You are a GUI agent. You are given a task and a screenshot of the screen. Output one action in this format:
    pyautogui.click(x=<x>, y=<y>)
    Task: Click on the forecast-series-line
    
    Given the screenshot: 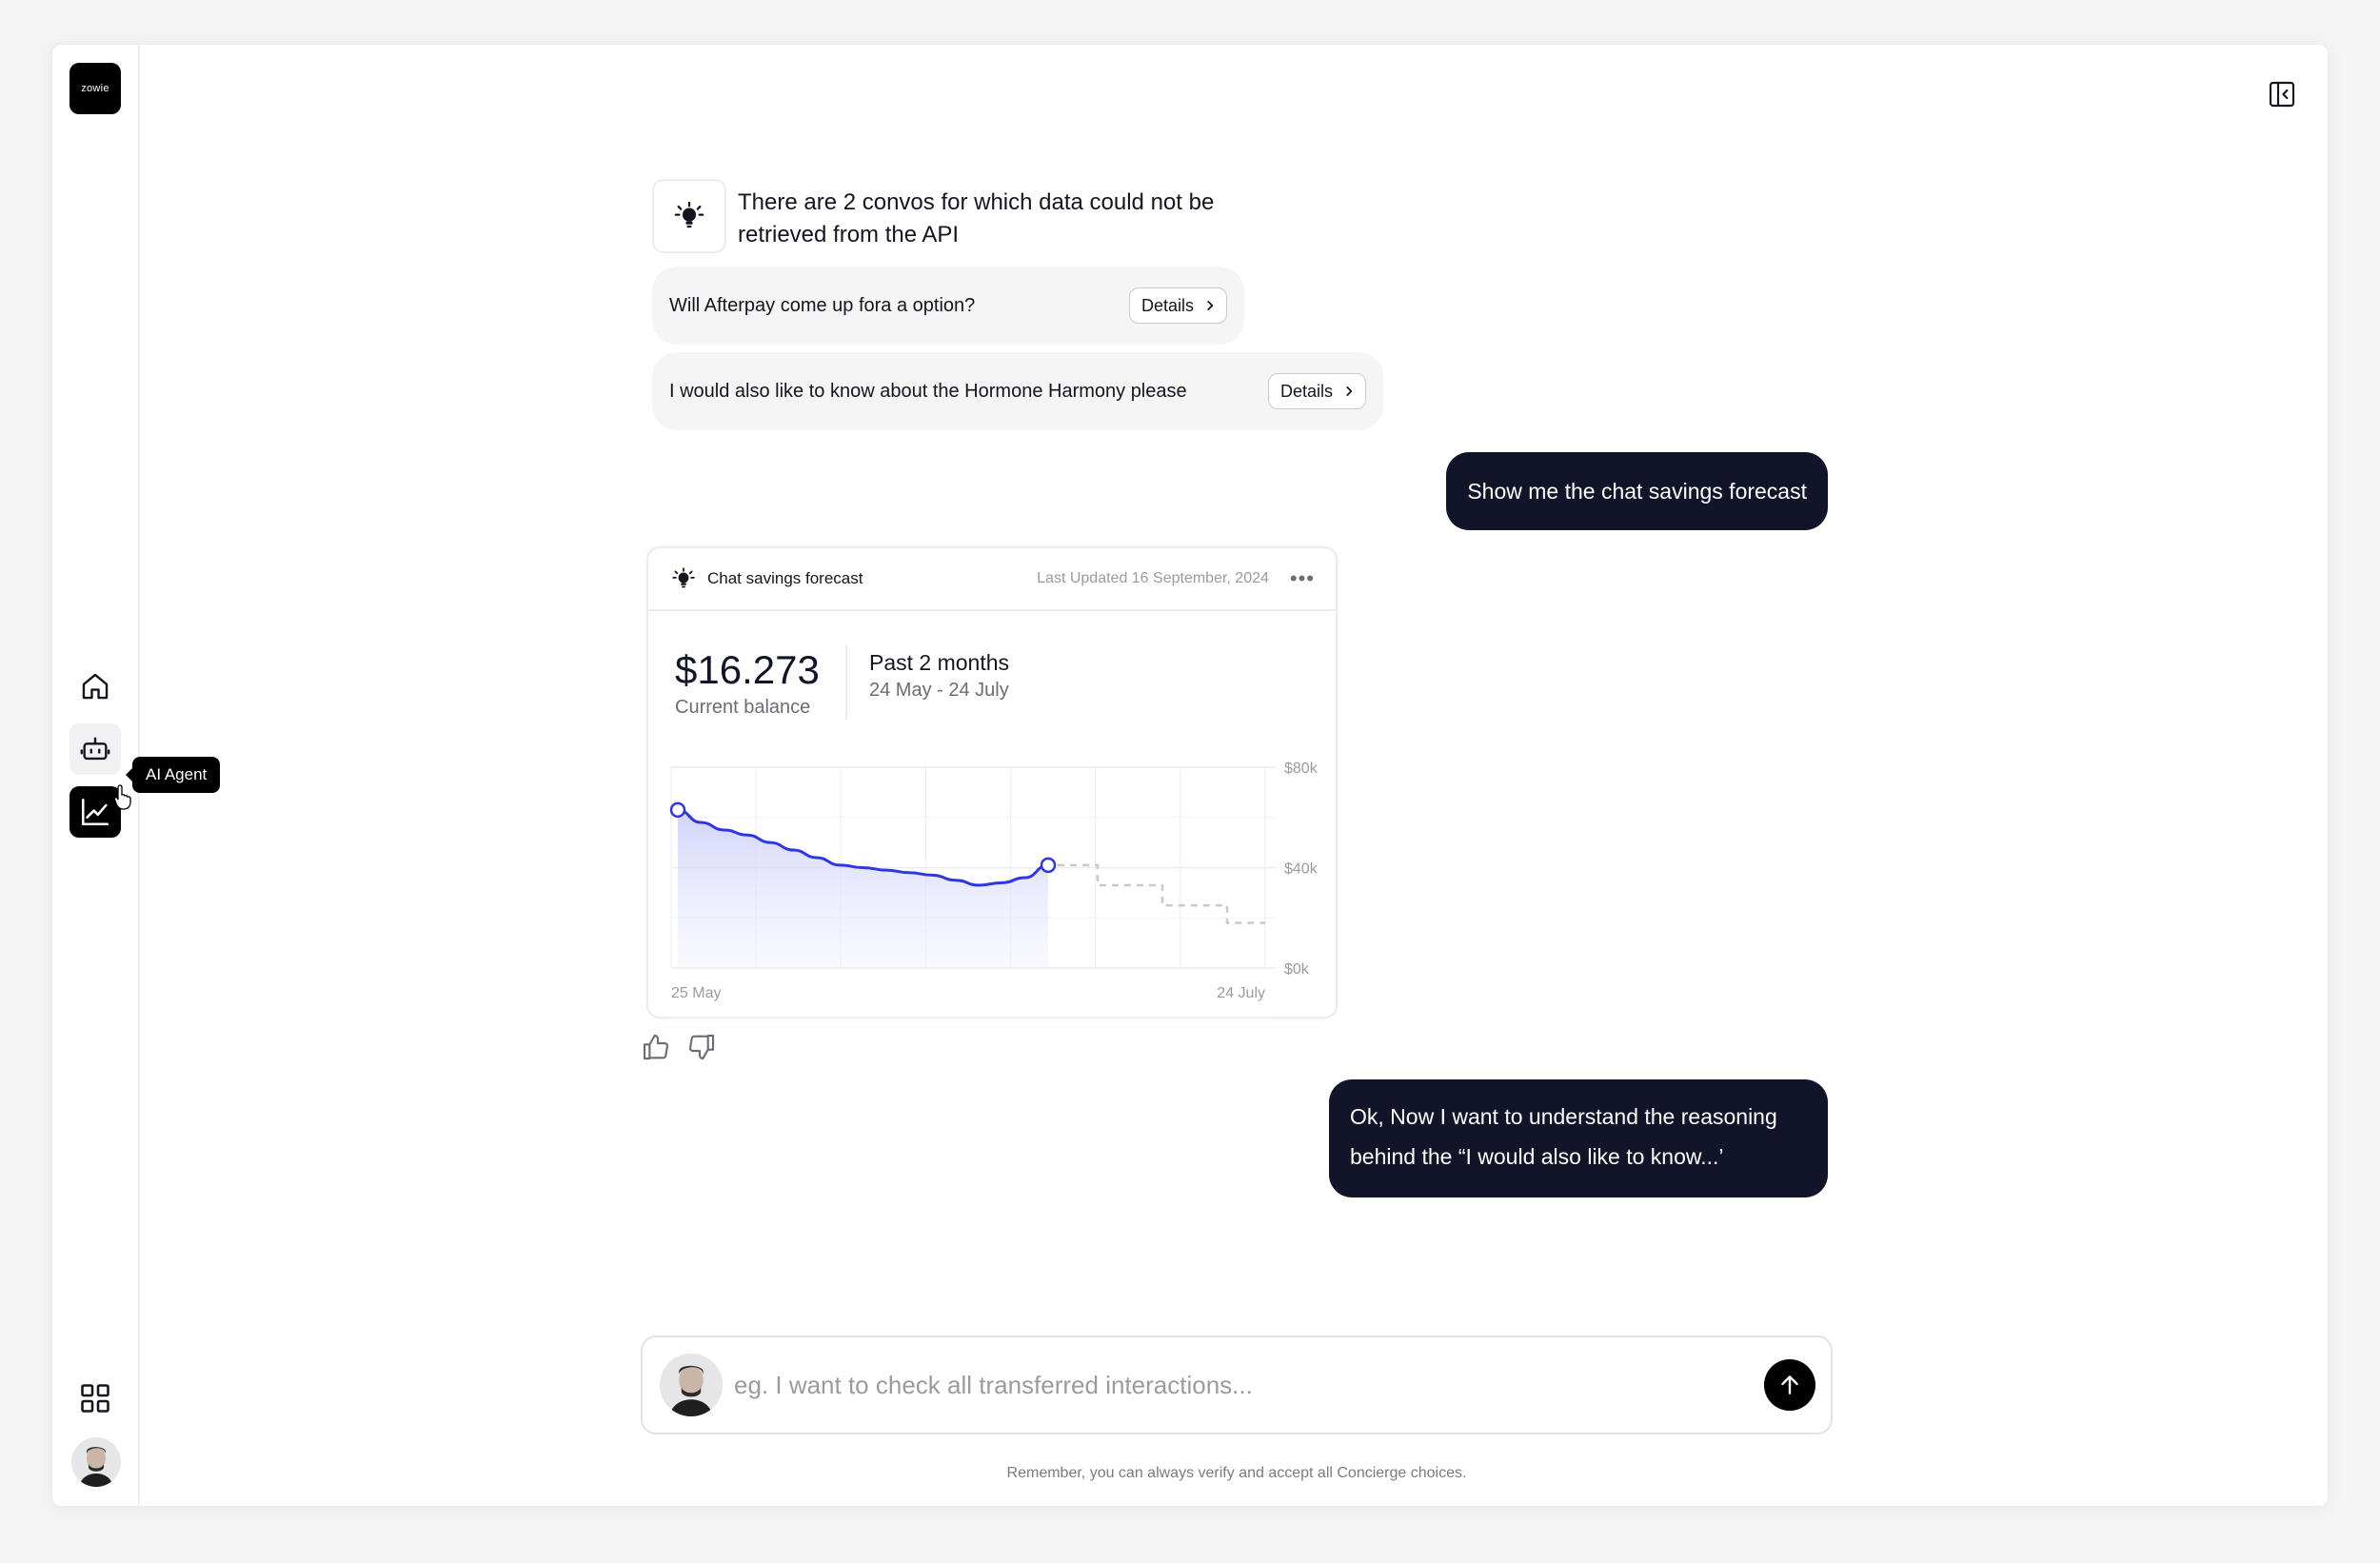 What is the action you would take?
    pyautogui.click(x=1161, y=894)
    